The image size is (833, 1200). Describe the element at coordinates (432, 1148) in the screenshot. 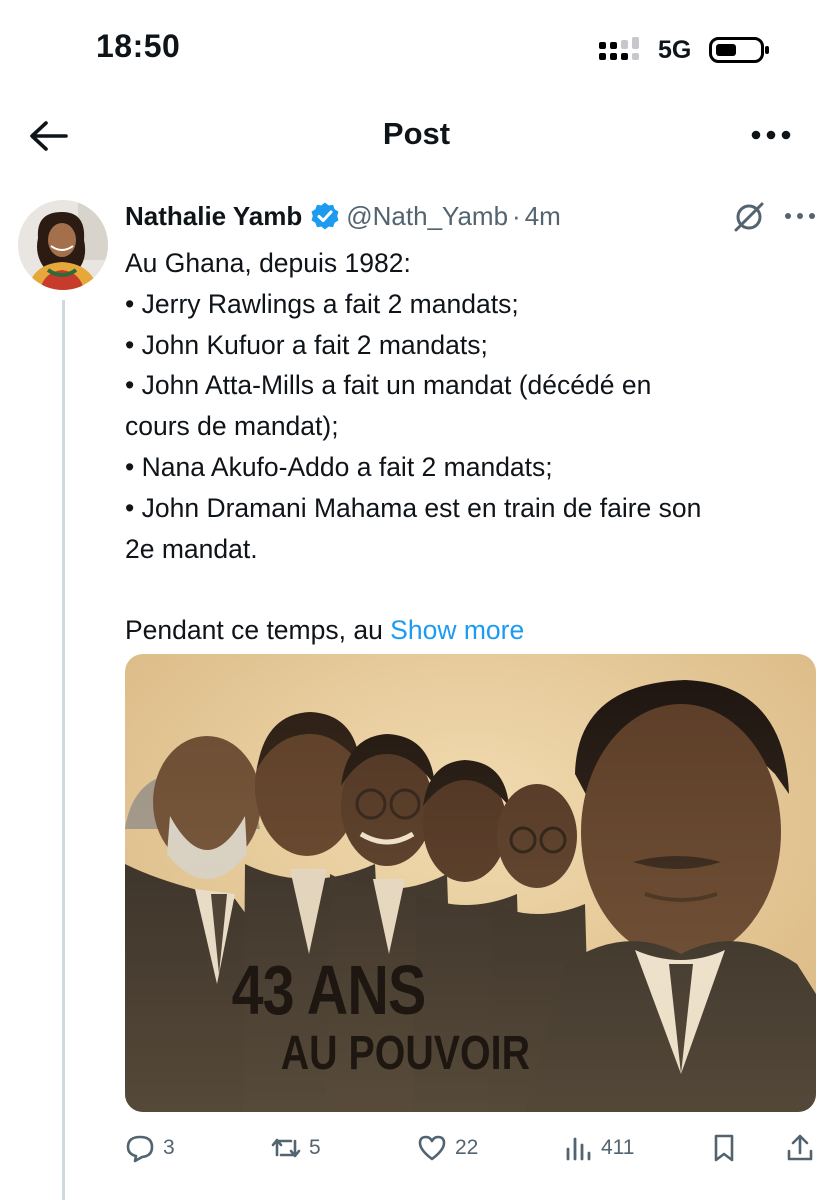

I see `like-icon` at that location.